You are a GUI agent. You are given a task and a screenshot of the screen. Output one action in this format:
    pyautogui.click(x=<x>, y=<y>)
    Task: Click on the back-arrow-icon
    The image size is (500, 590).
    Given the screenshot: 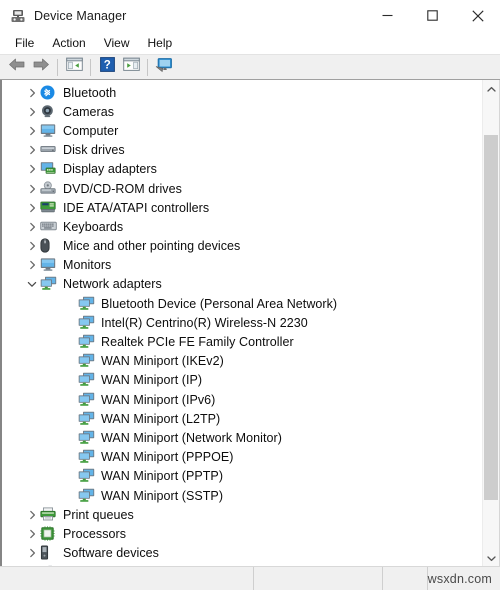 What is the action you would take?
    pyautogui.click(x=17, y=67)
    